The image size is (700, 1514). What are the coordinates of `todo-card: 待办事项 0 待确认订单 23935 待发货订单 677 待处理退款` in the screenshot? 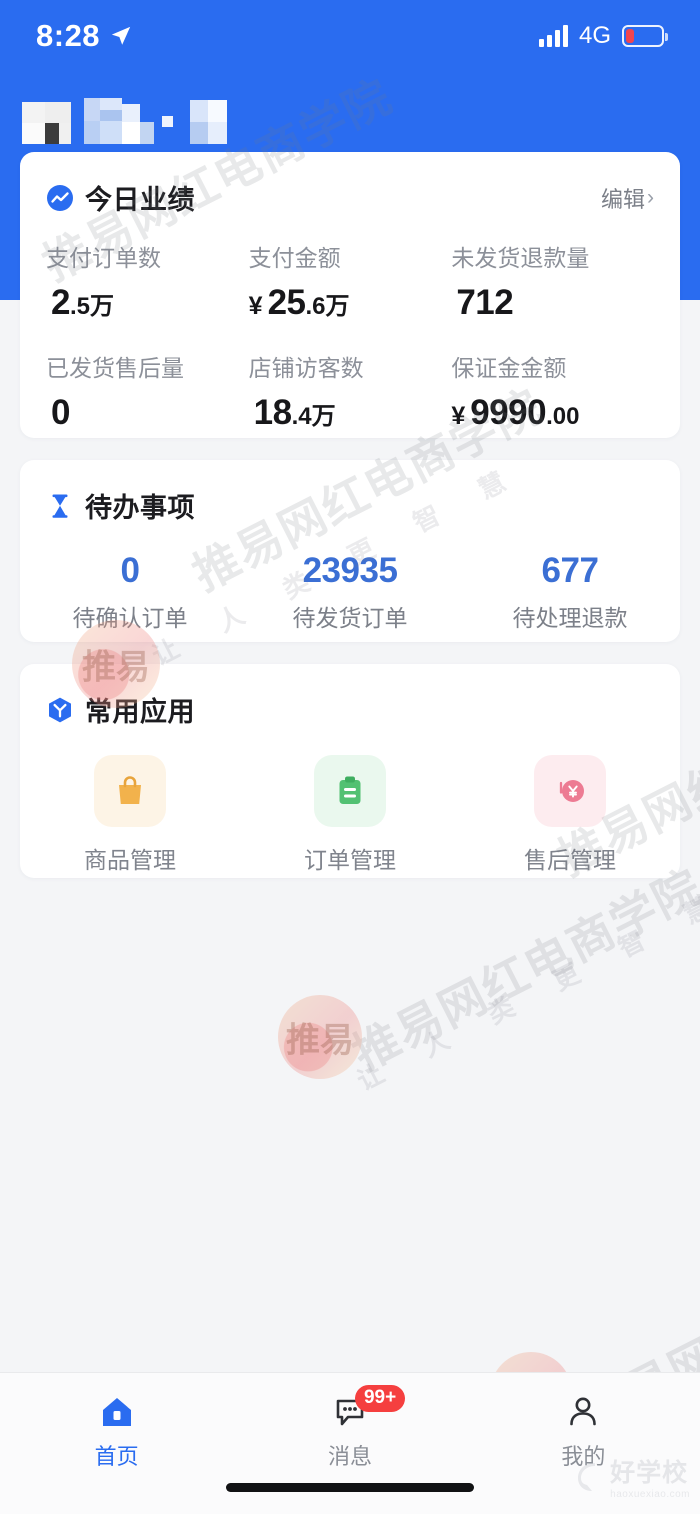 It's located at (350, 551).